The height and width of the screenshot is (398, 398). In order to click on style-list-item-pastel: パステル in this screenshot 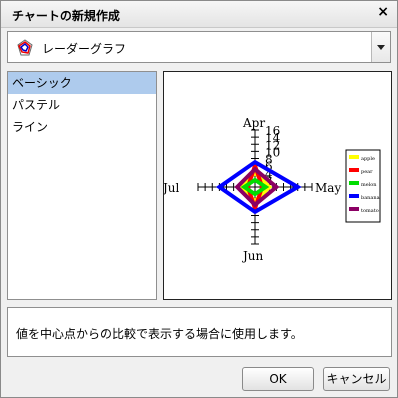, I will do `click(82, 105)`.